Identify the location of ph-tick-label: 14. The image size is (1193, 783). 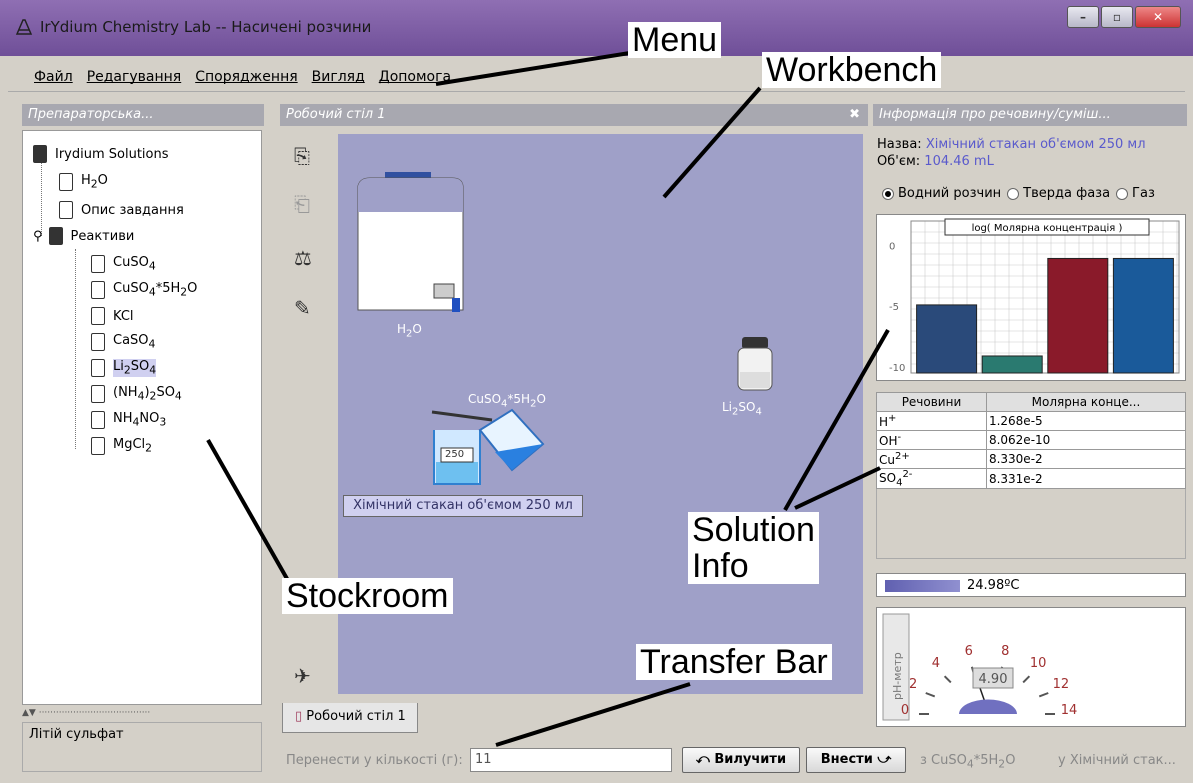
(1069, 710).